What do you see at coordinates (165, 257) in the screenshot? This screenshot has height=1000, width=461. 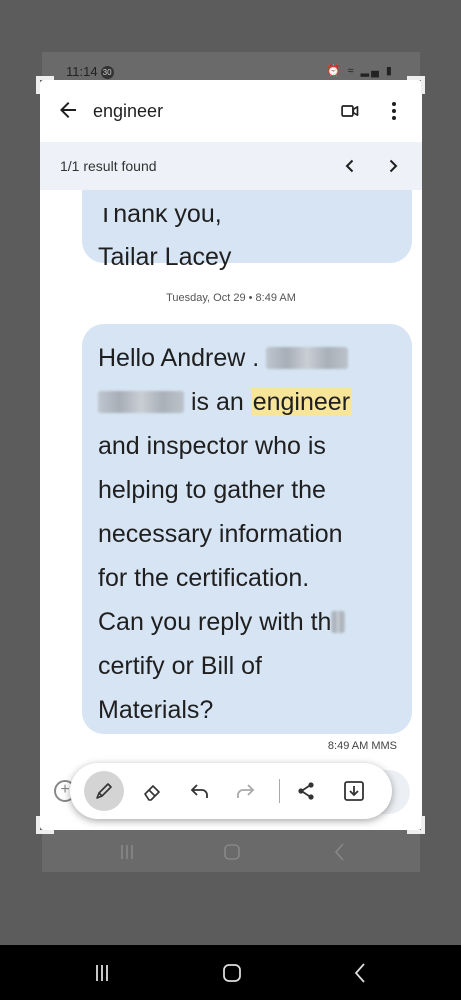 I see `previous-message-line: Tailar Lacey` at bounding box center [165, 257].